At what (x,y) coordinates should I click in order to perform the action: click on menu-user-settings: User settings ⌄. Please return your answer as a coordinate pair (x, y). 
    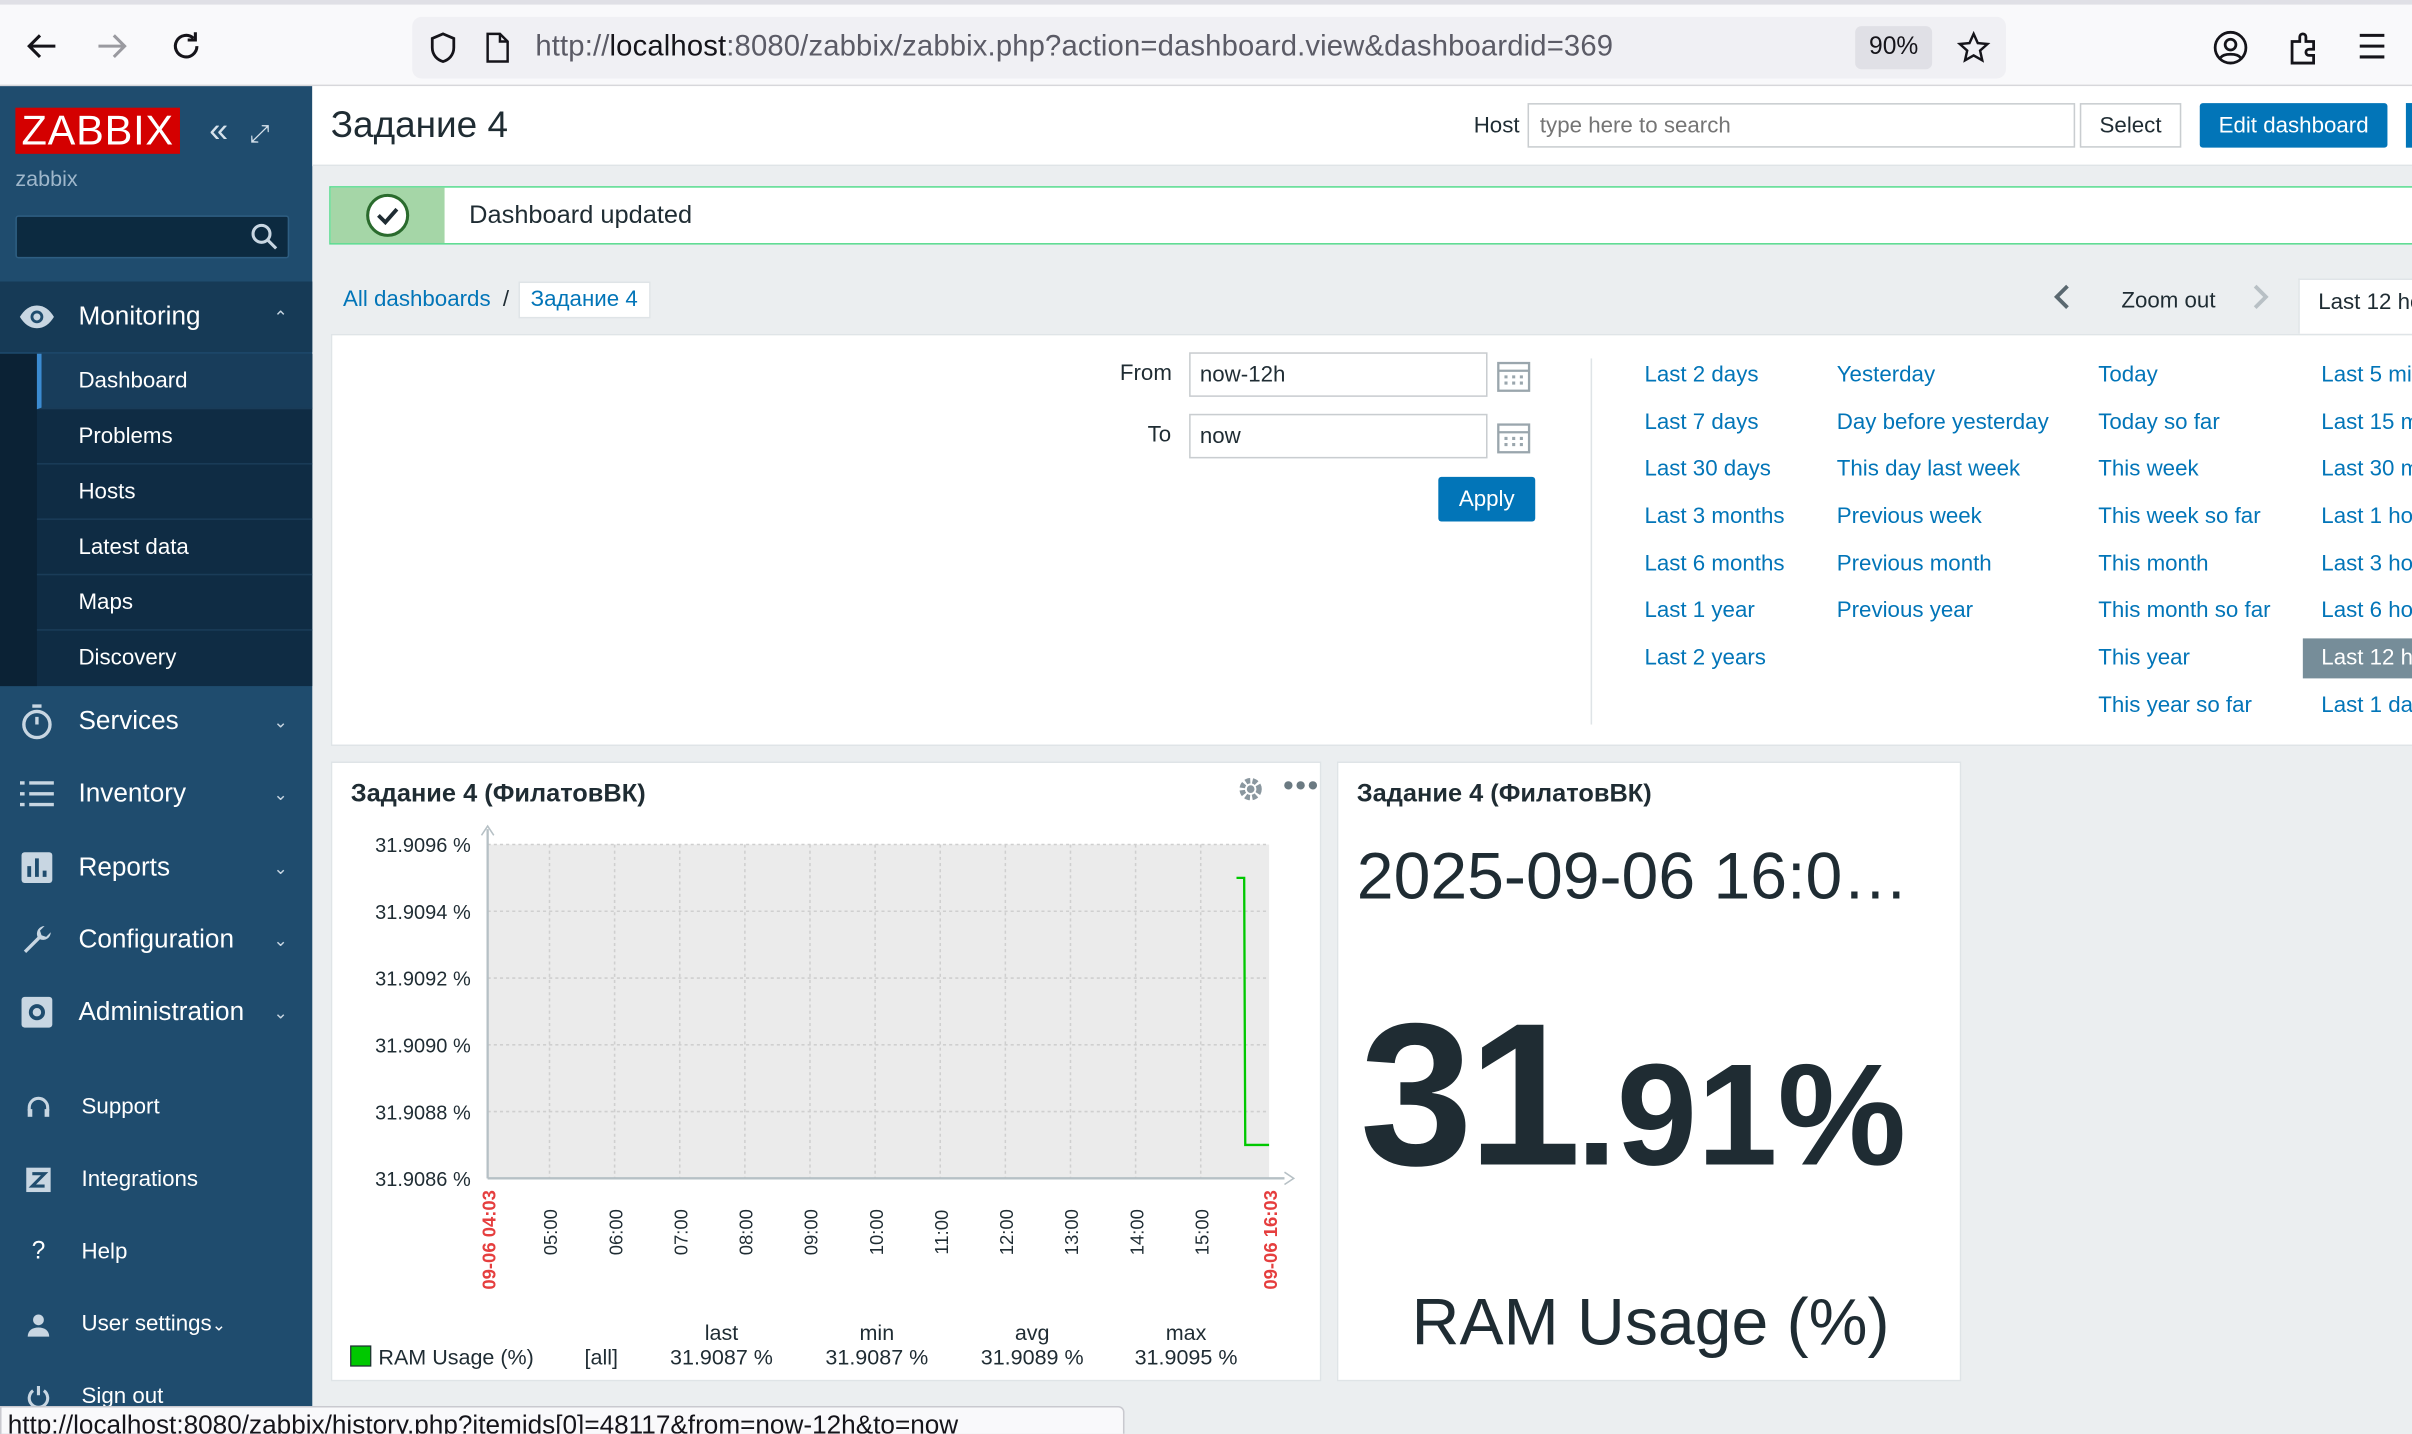
    Looking at the image, I should click on (156, 1325).